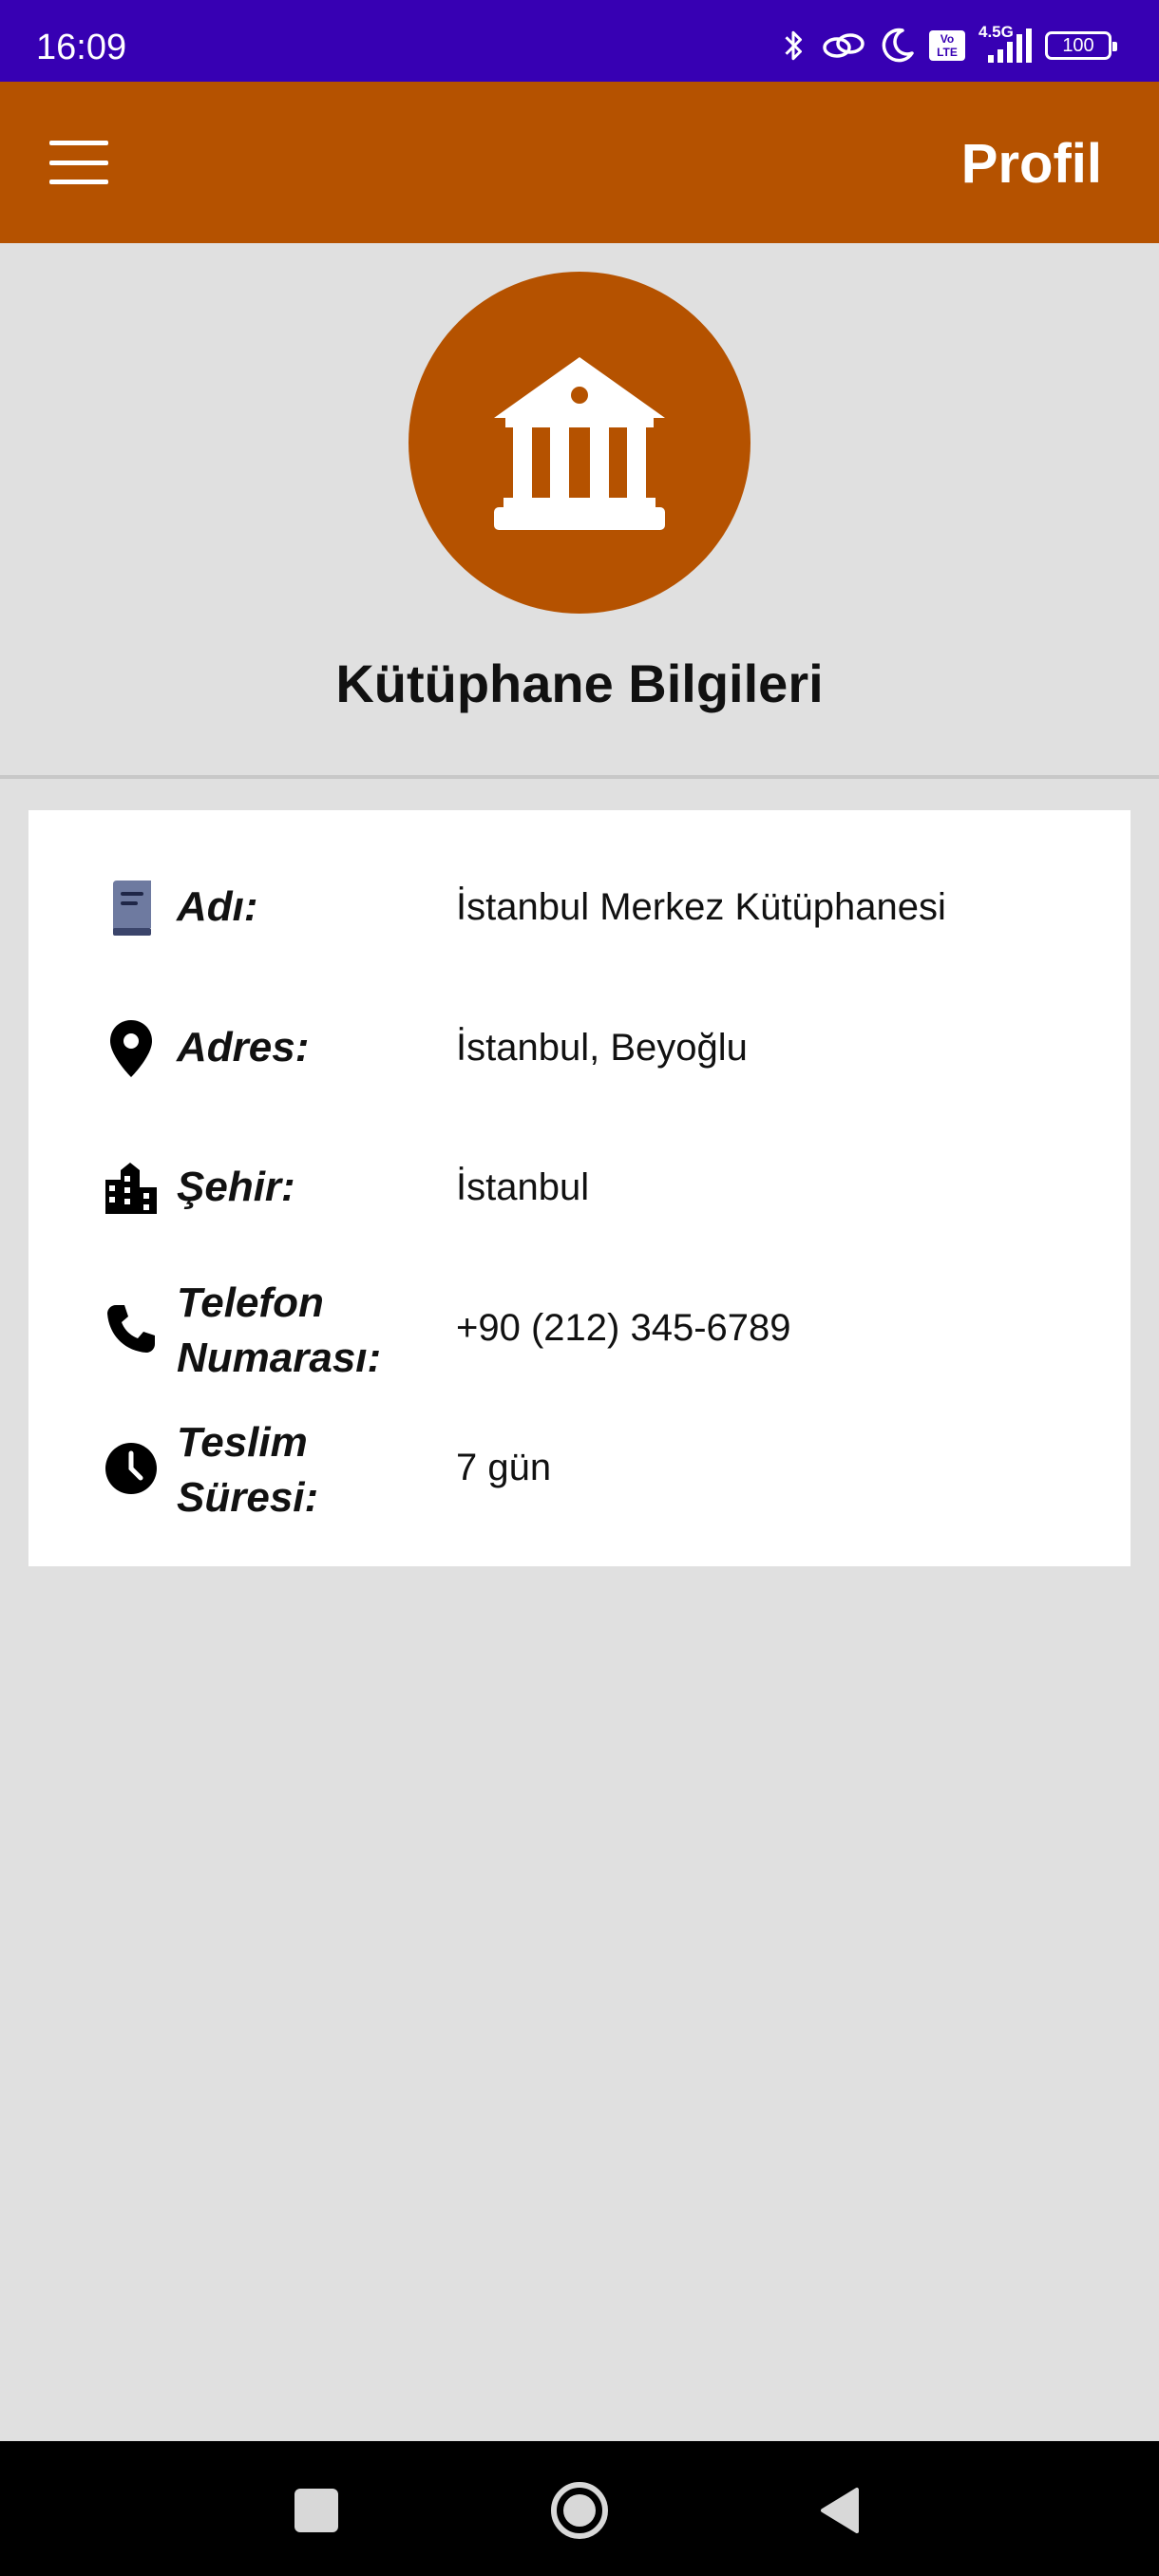  I want to click on info-value-phone: +90 (212) 345-6789, so click(623, 1327).